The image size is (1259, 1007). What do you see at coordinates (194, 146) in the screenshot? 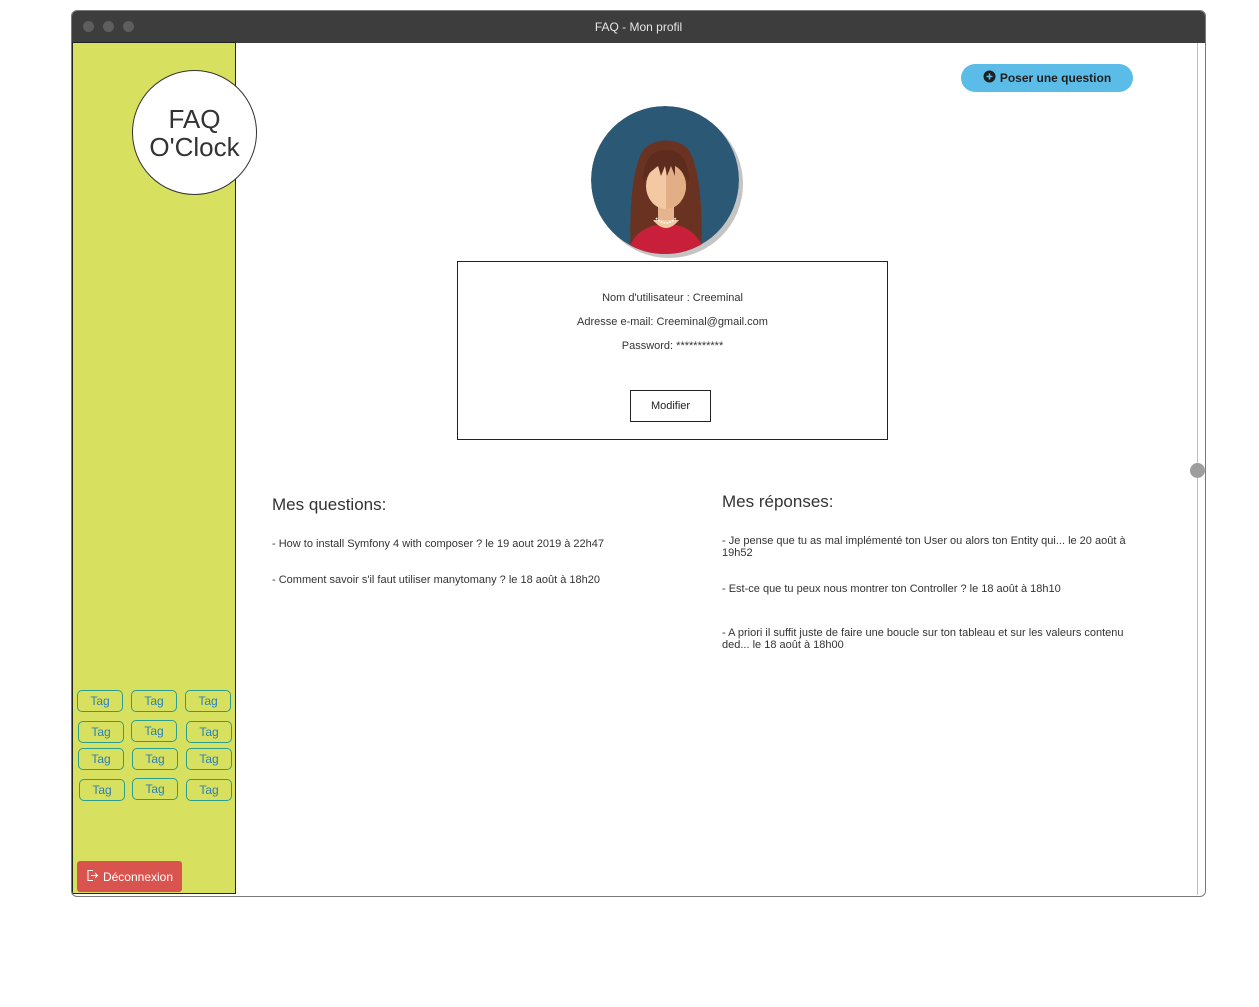
I see `logo-line-2: O'Clock` at bounding box center [194, 146].